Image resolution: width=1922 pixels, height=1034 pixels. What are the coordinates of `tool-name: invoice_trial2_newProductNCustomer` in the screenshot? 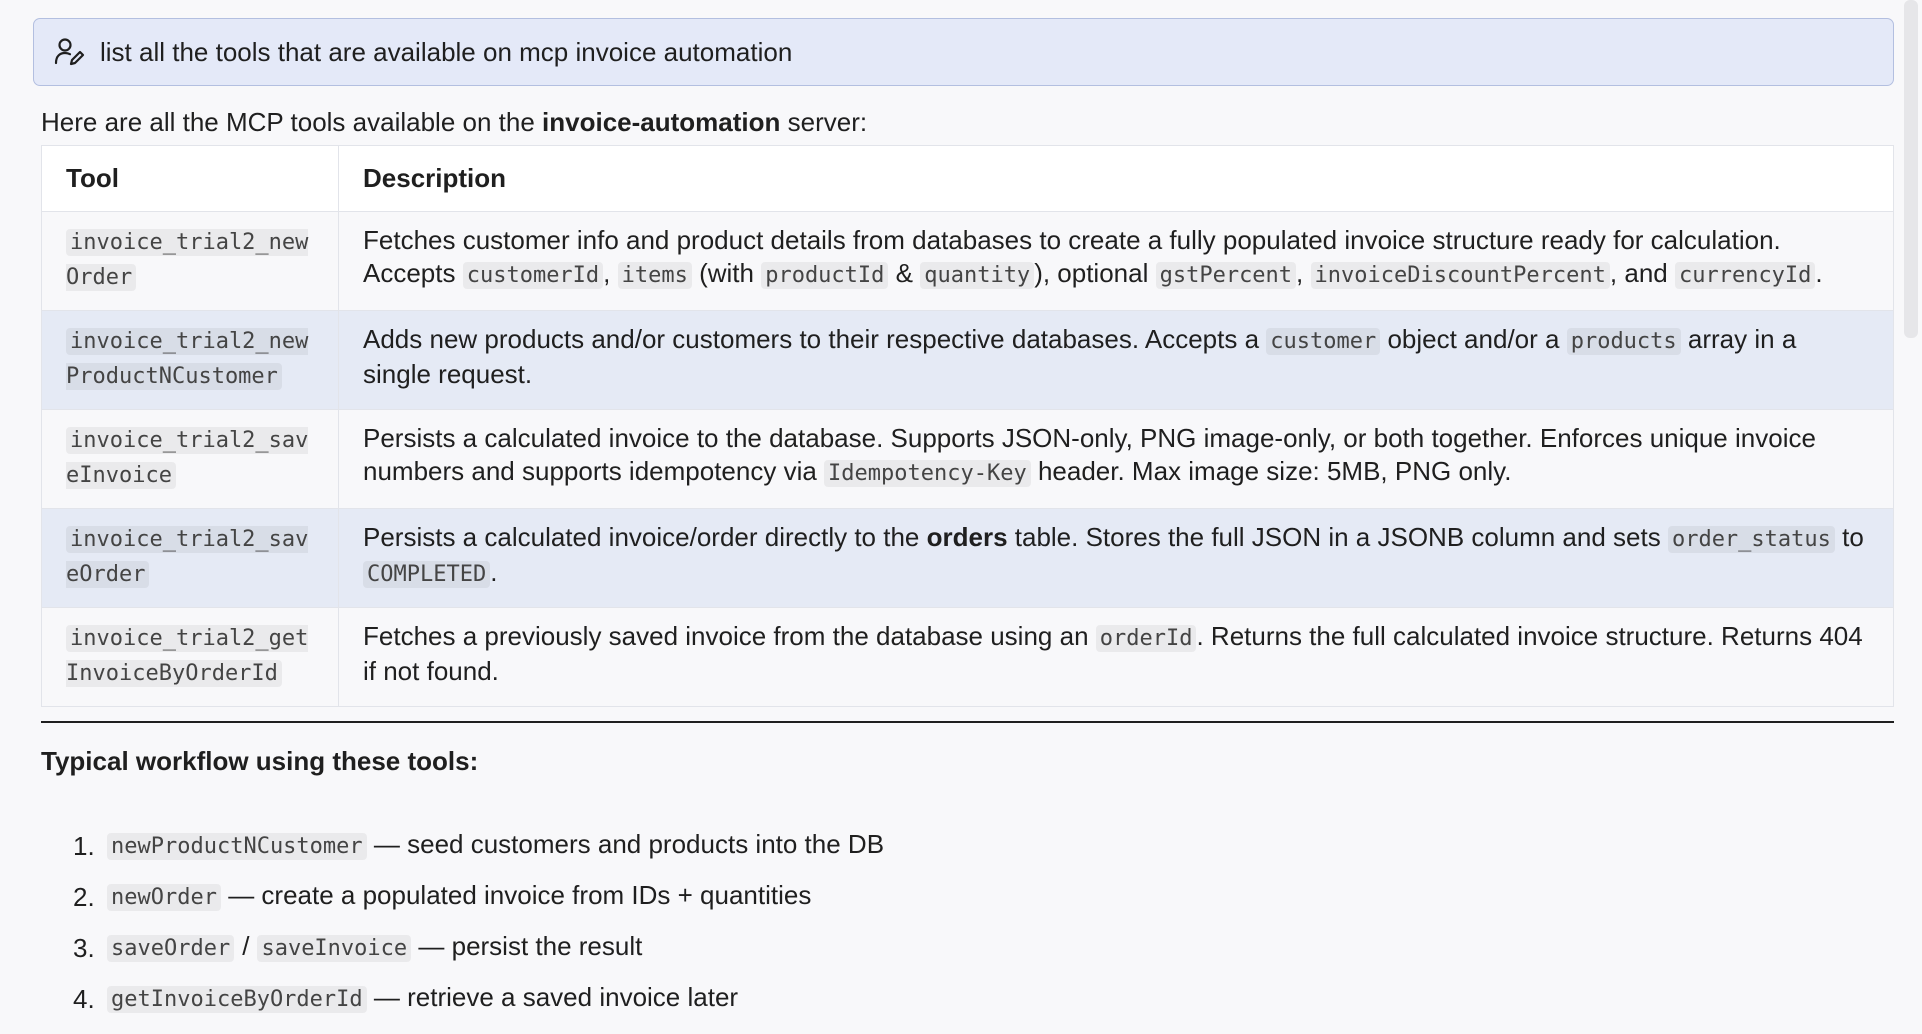 It's located at (187, 359).